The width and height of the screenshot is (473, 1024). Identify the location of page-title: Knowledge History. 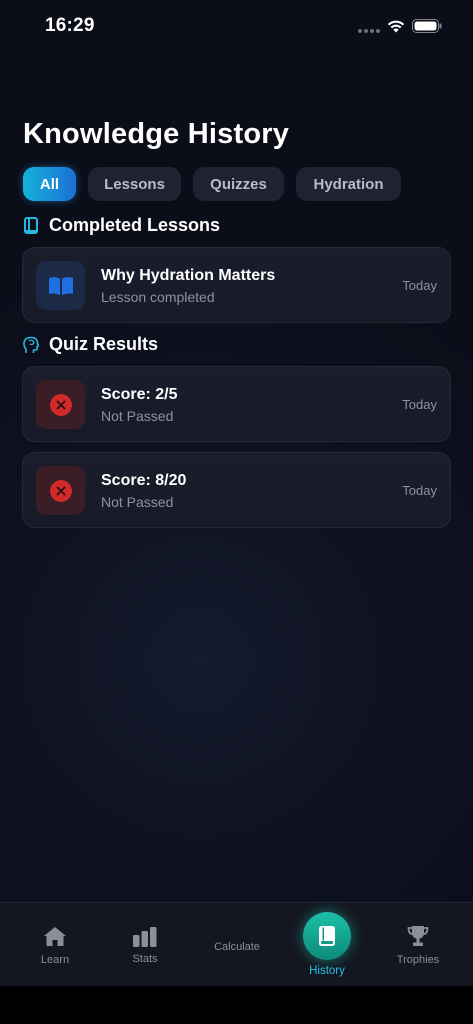
(156, 134).